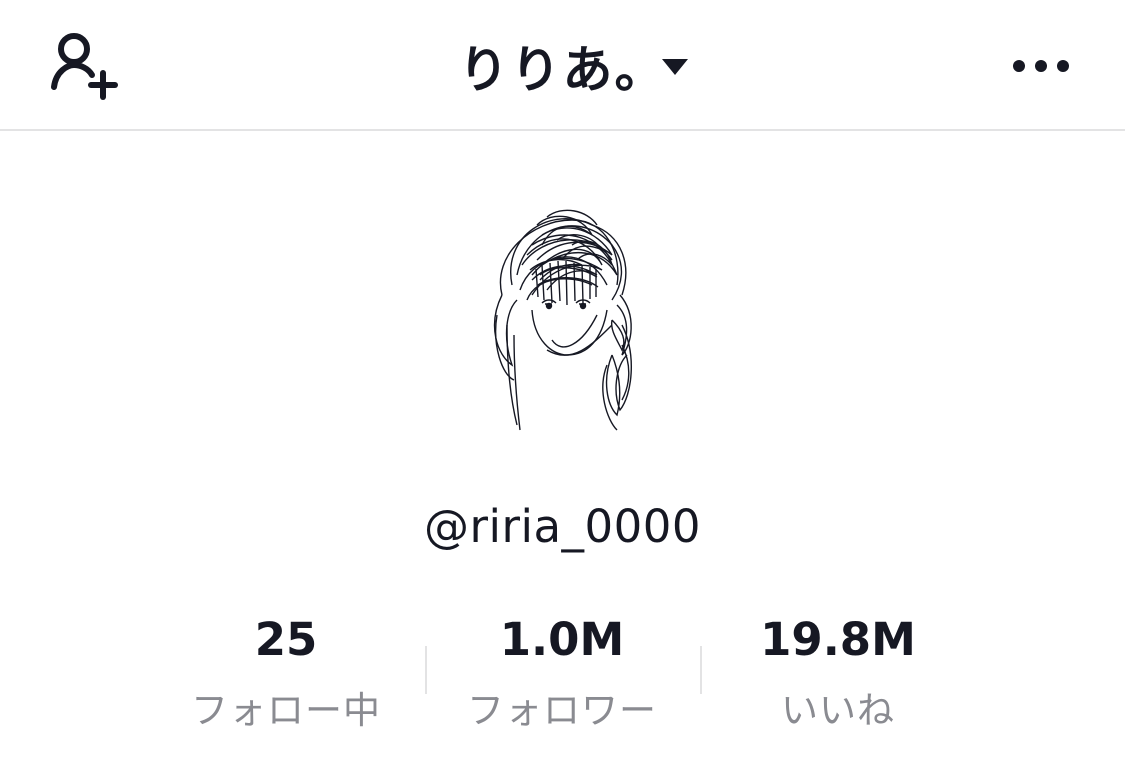 This screenshot has height=776, width=1125. Describe the element at coordinates (286, 639) in the screenshot. I see `following-count: 25` at that location.